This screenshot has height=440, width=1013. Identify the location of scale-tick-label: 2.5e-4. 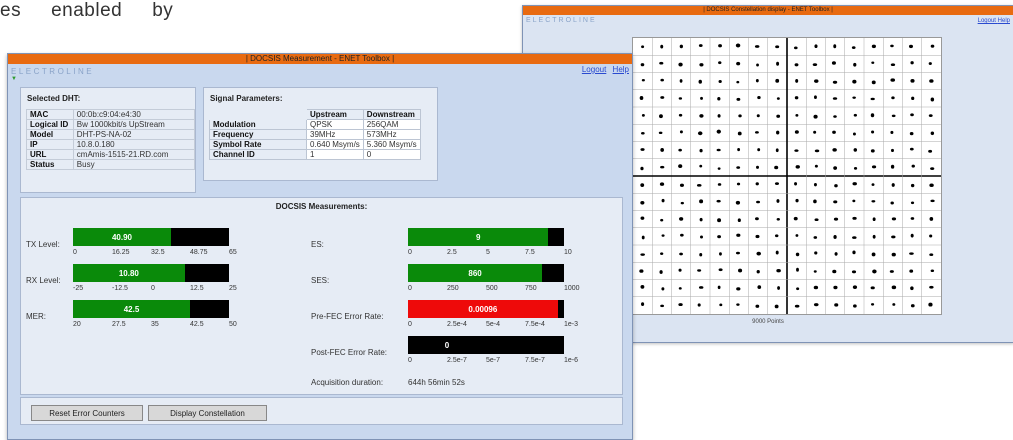
(457, 324).